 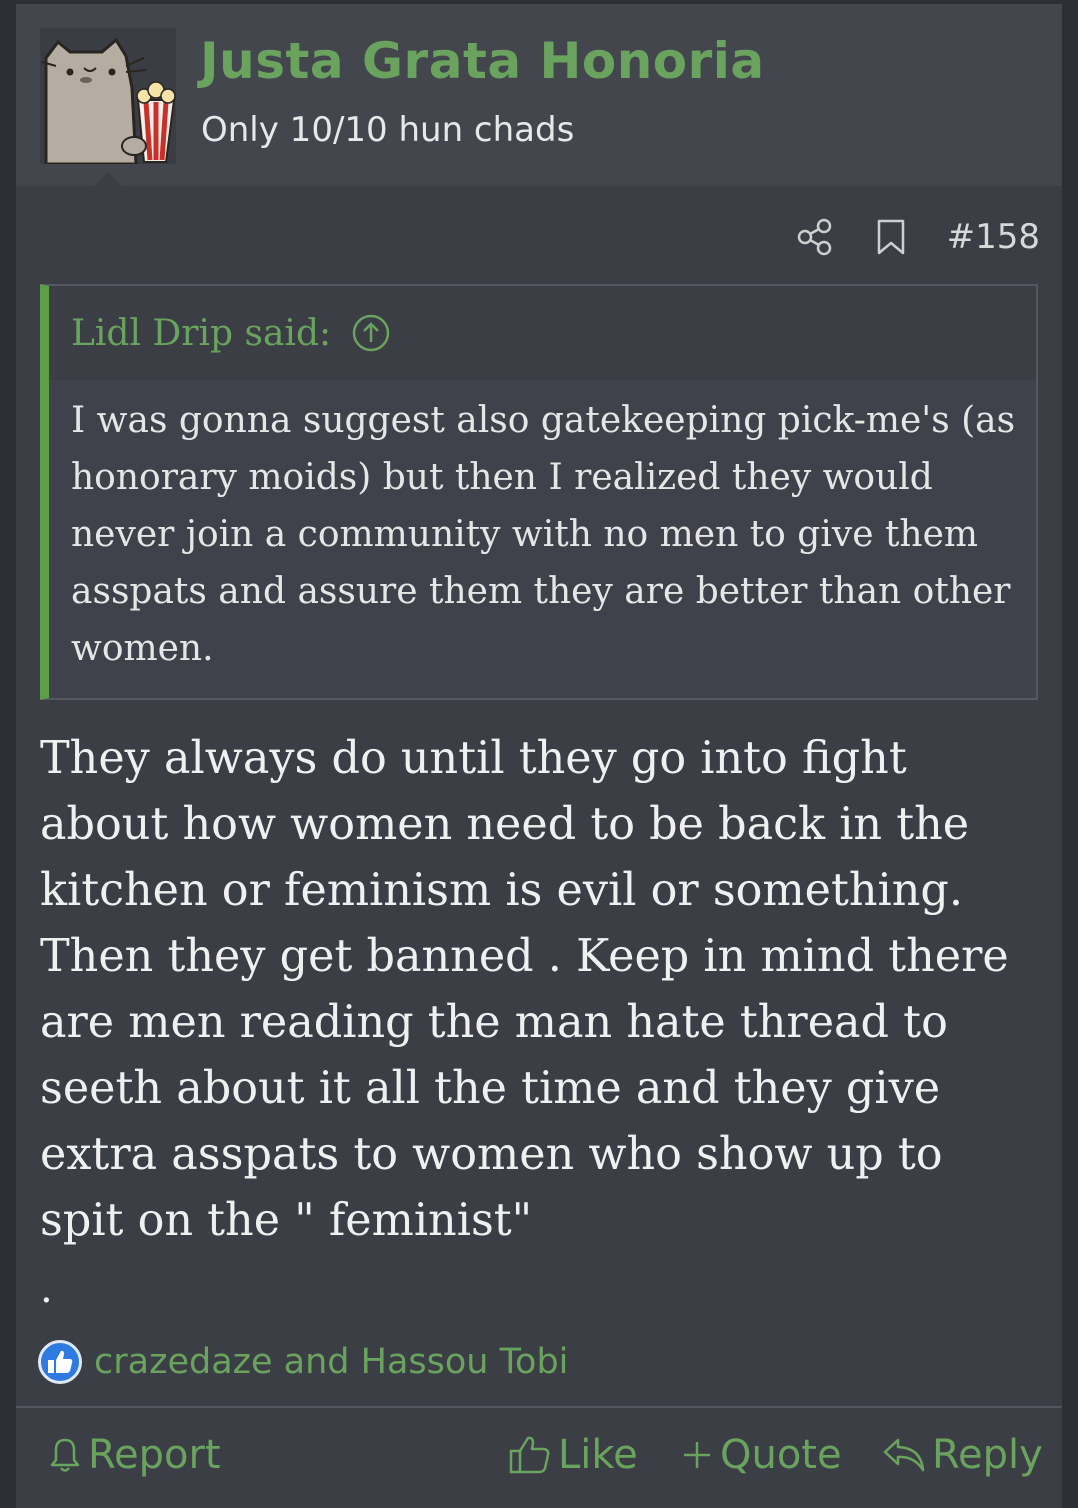 What do you see at coordinates (331, 1362) in the screenshot?
I see `reaction-users-link: crazedaze and Hassou Tobi` at bounding box center [331, 1362].